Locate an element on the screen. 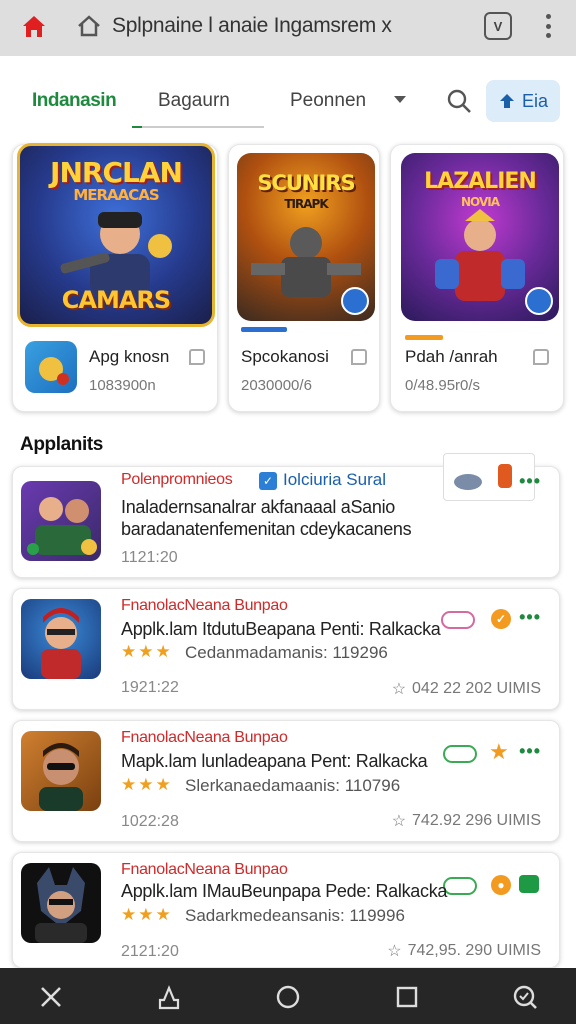  stat-value: 742.92 296 UIMIS is located at coordinates (476, 820).